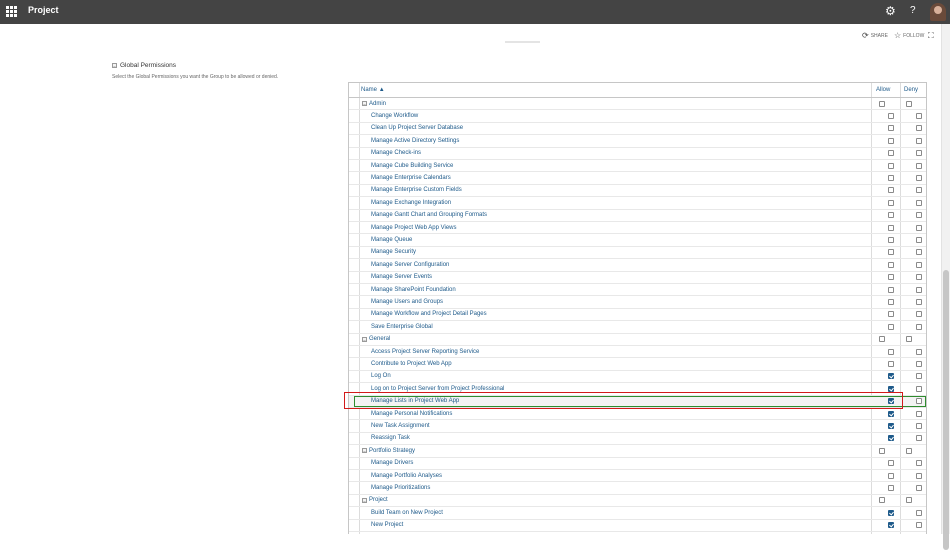 The width and height of the screenshot is (950, 550). I want to click on deny-column-header: Deny, so click(911, 90).